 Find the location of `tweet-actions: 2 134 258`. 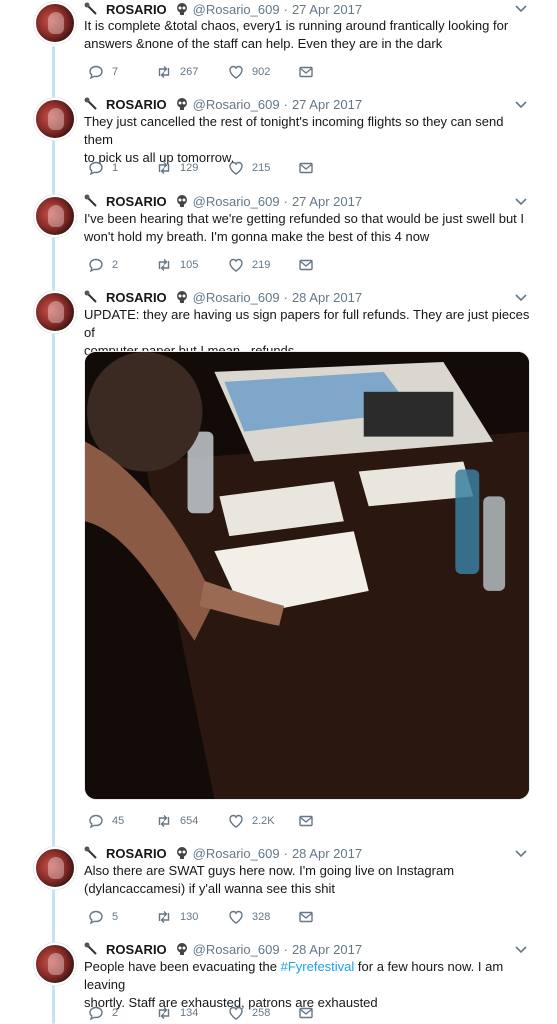

tweet-actions: 2 134 258 is located at coordinates (304, 1013).